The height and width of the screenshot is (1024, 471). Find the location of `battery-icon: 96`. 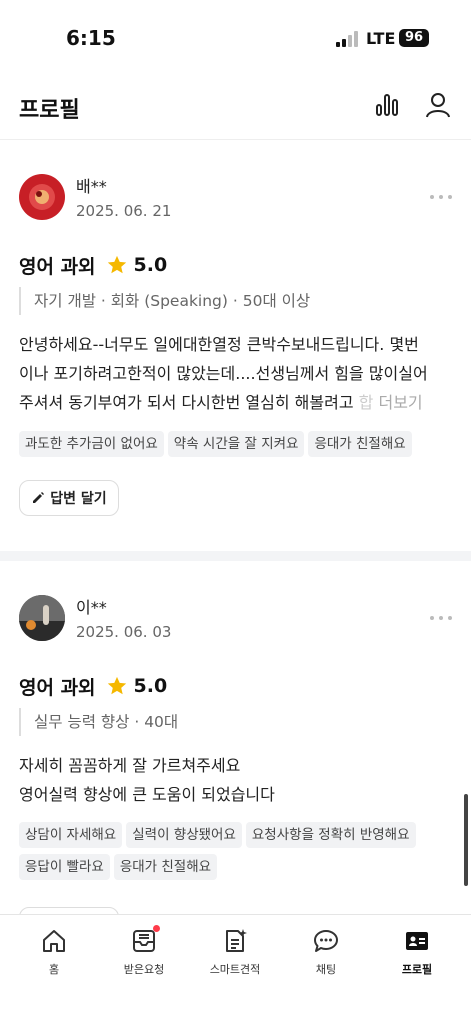

battery-icon: 96 is located at coordinates (414, 38).